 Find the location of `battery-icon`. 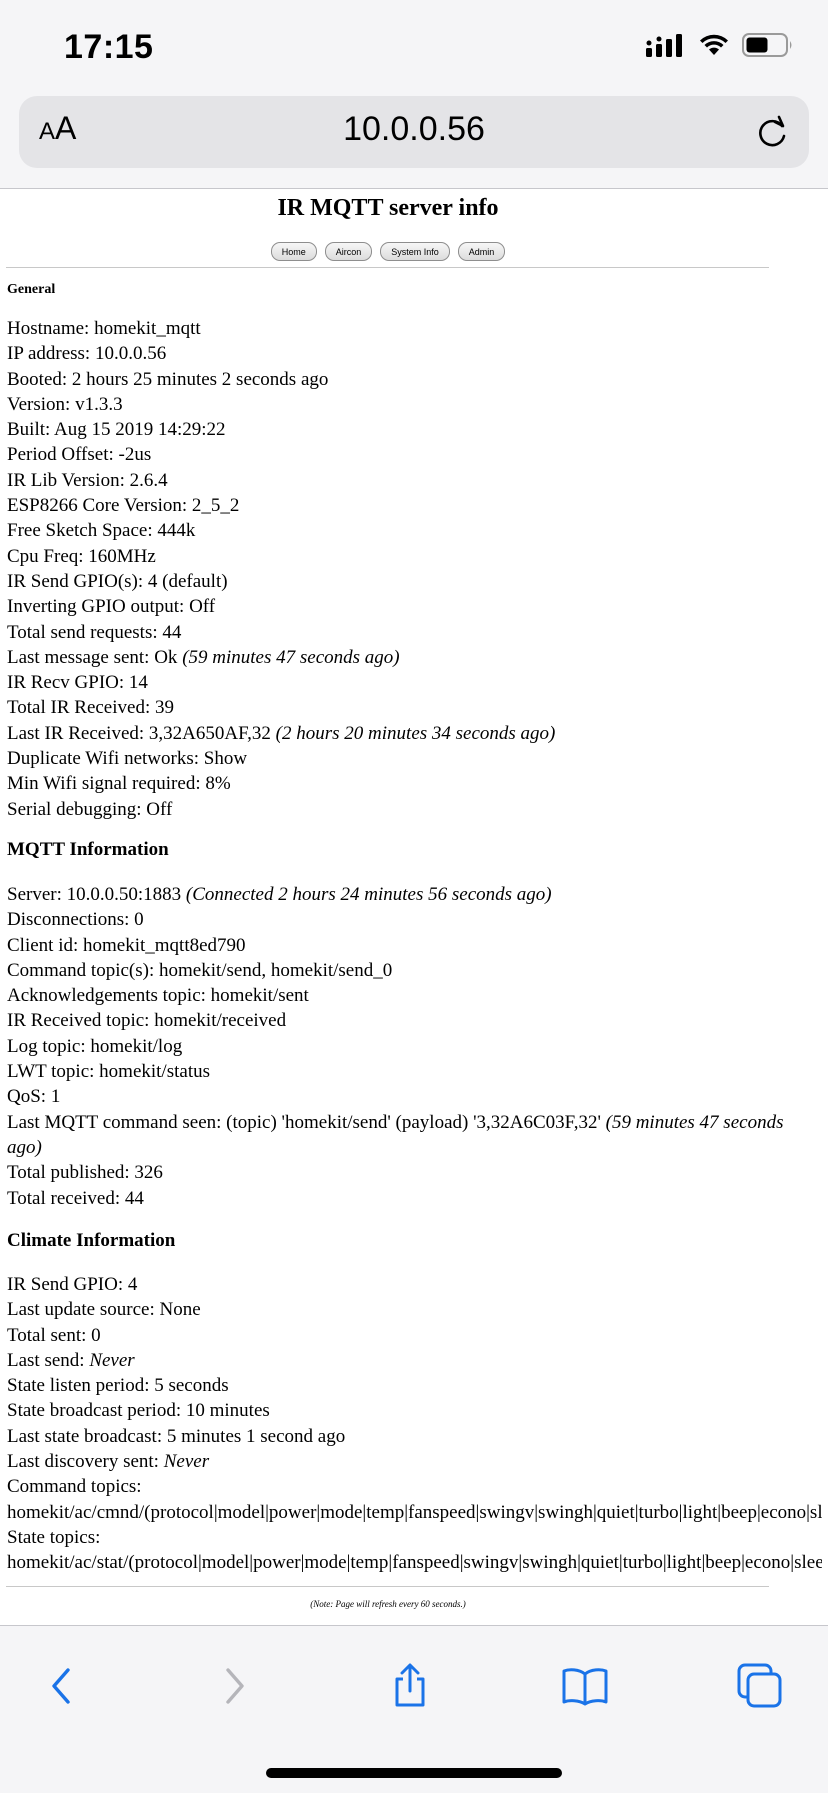

battery-icon is located at coordinates (767, 45).